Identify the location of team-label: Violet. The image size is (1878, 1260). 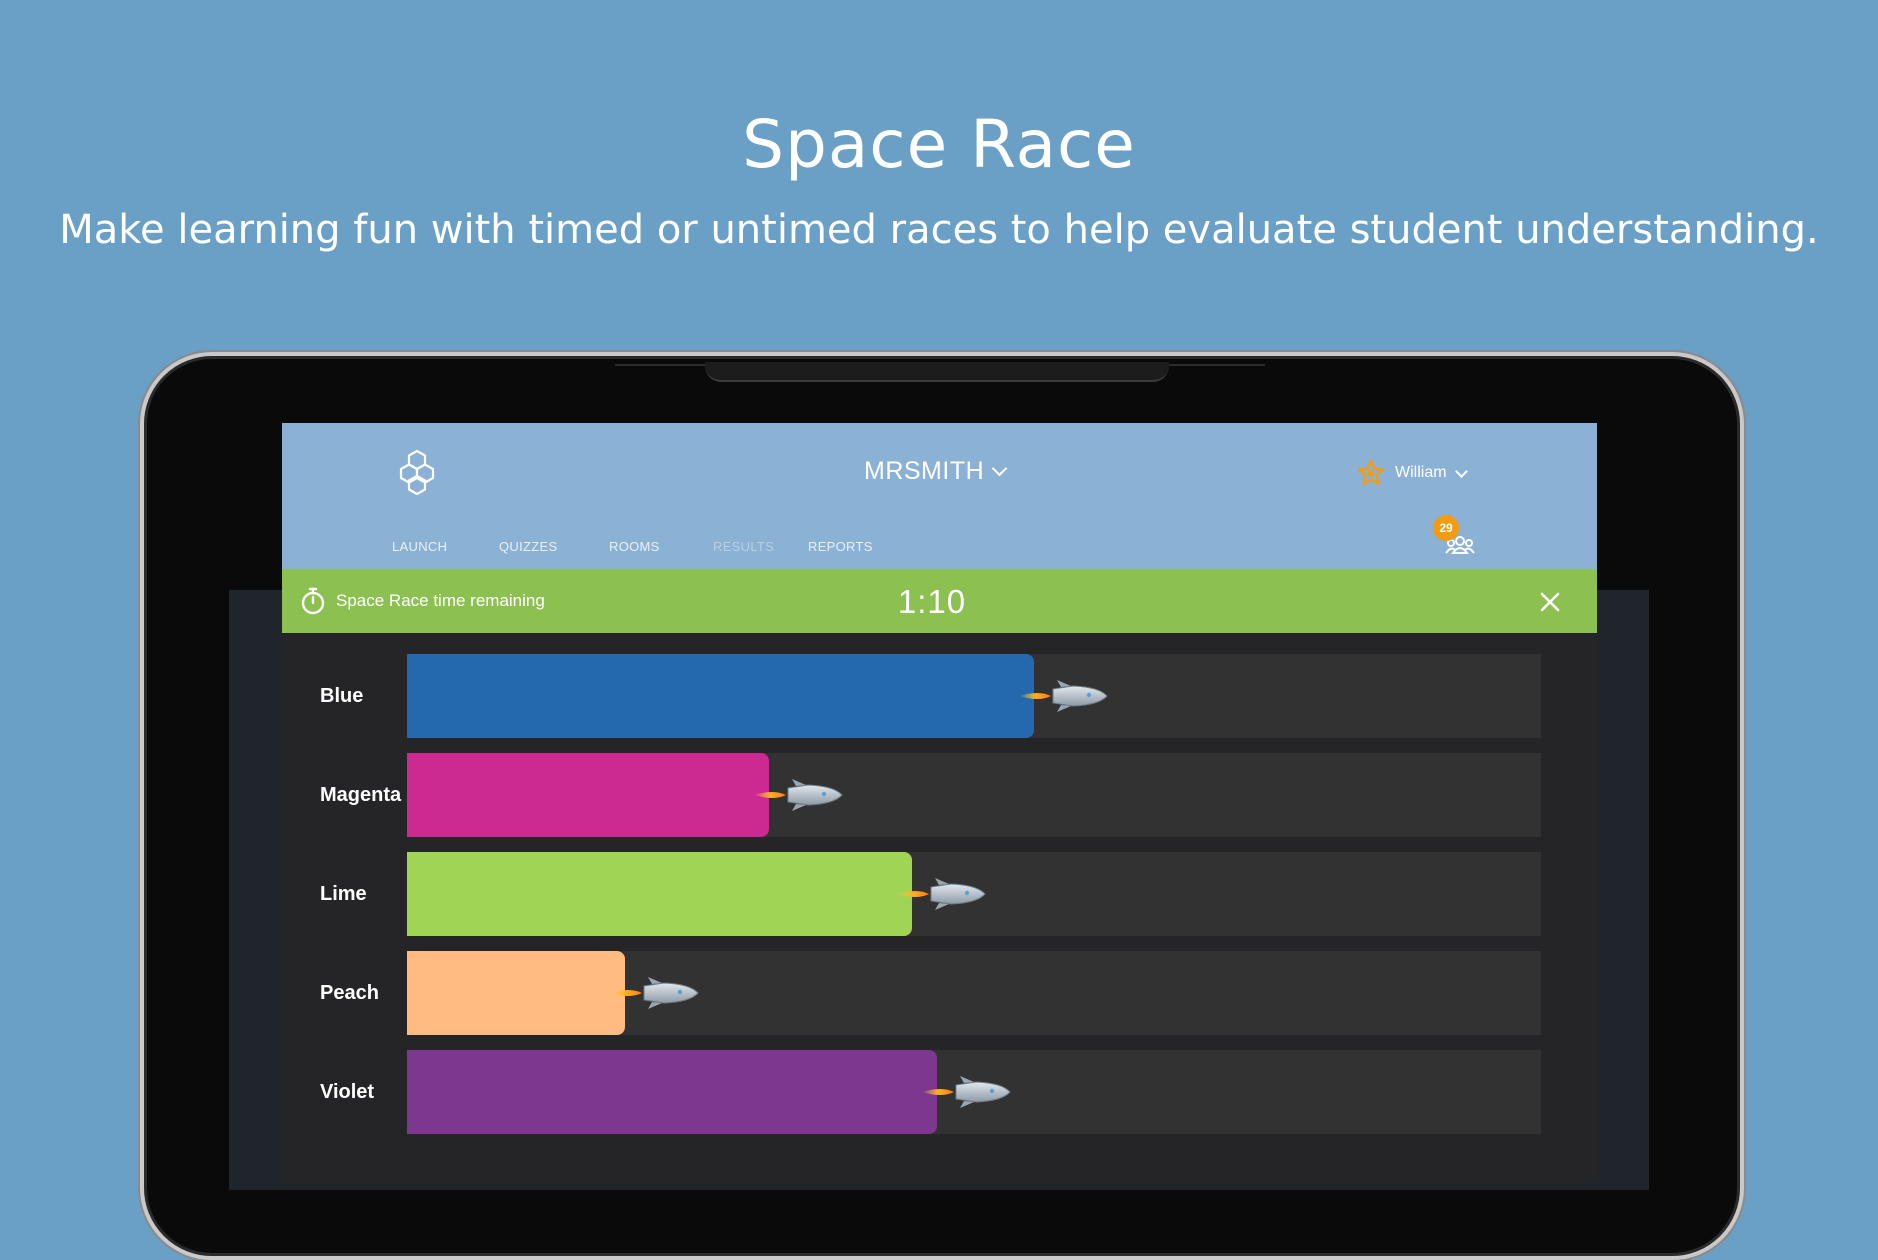
(347, 1092).